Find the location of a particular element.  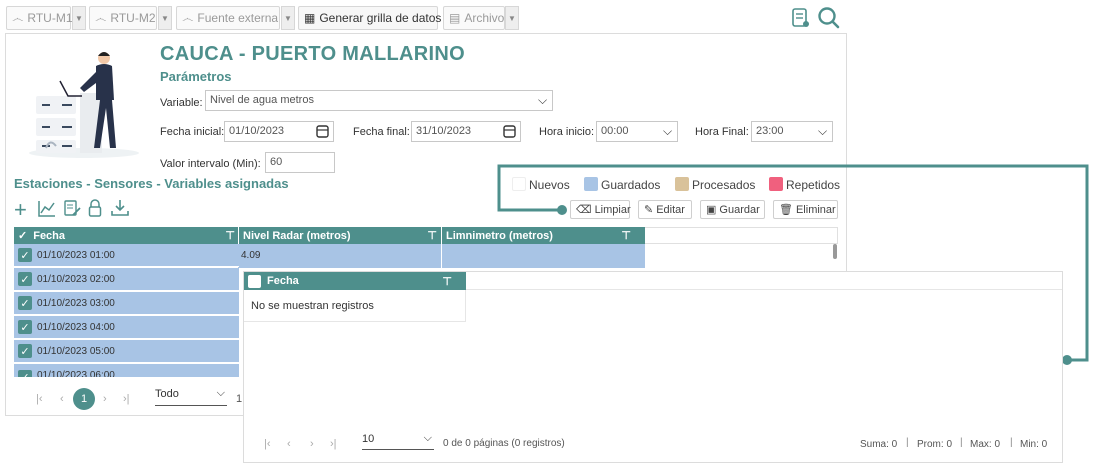

page-size-select: Todo ⌵ is located at coordinates (191, 396).